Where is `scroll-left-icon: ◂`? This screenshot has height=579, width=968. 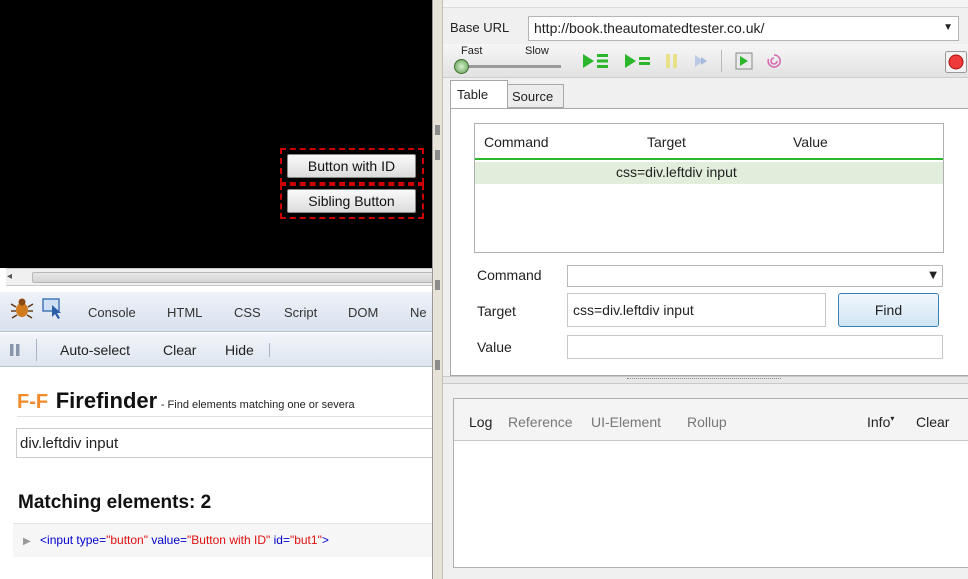
scroll-left-icon: ◂ is located at coordinates (9, 276).